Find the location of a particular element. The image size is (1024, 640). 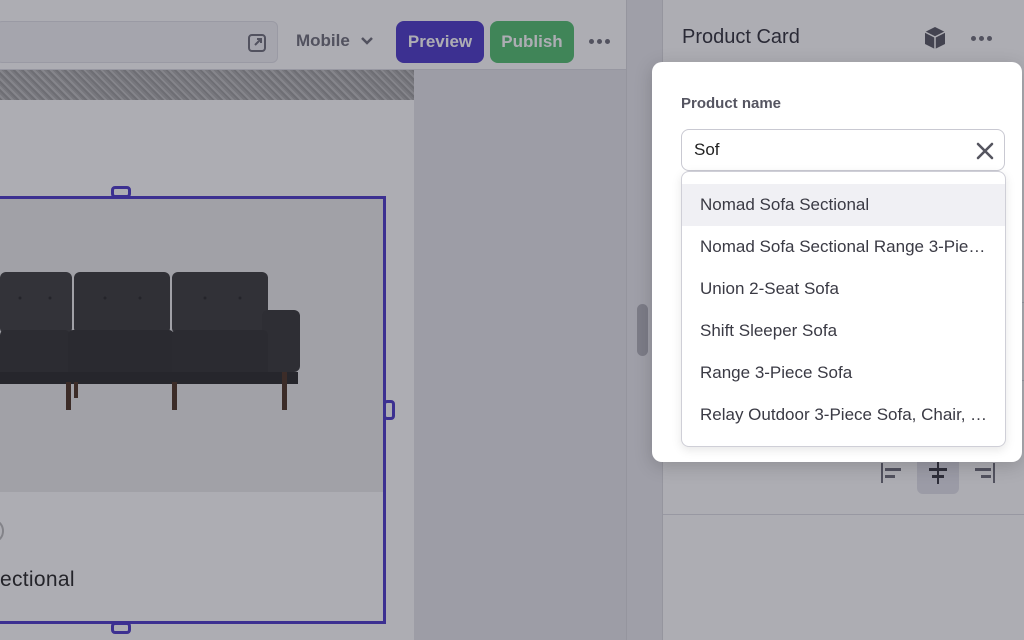

divider is located at coordinates (843, 514).